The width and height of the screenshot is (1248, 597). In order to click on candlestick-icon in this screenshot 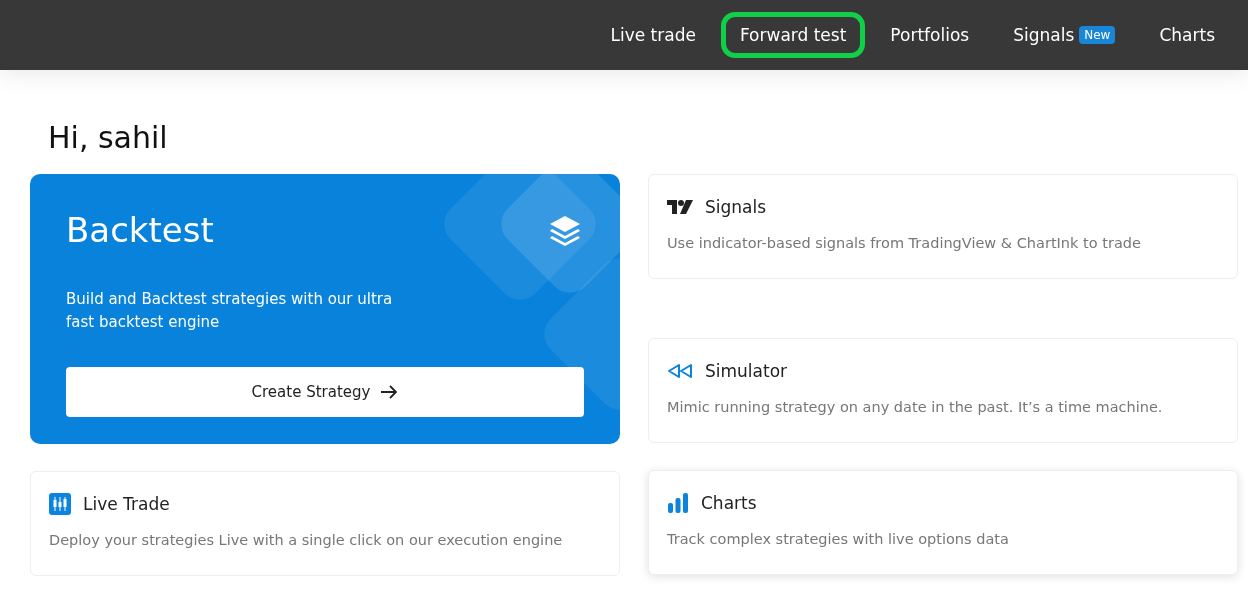, I will do `click(60, 504)`.